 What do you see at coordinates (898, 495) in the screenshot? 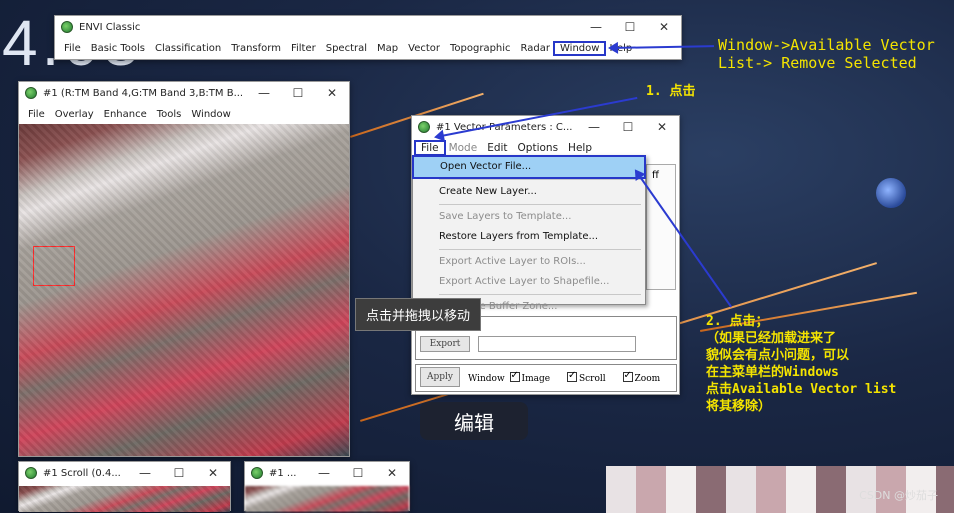
I see `watermark: CSDN @炒茄子` at bounding box center [898, 495].